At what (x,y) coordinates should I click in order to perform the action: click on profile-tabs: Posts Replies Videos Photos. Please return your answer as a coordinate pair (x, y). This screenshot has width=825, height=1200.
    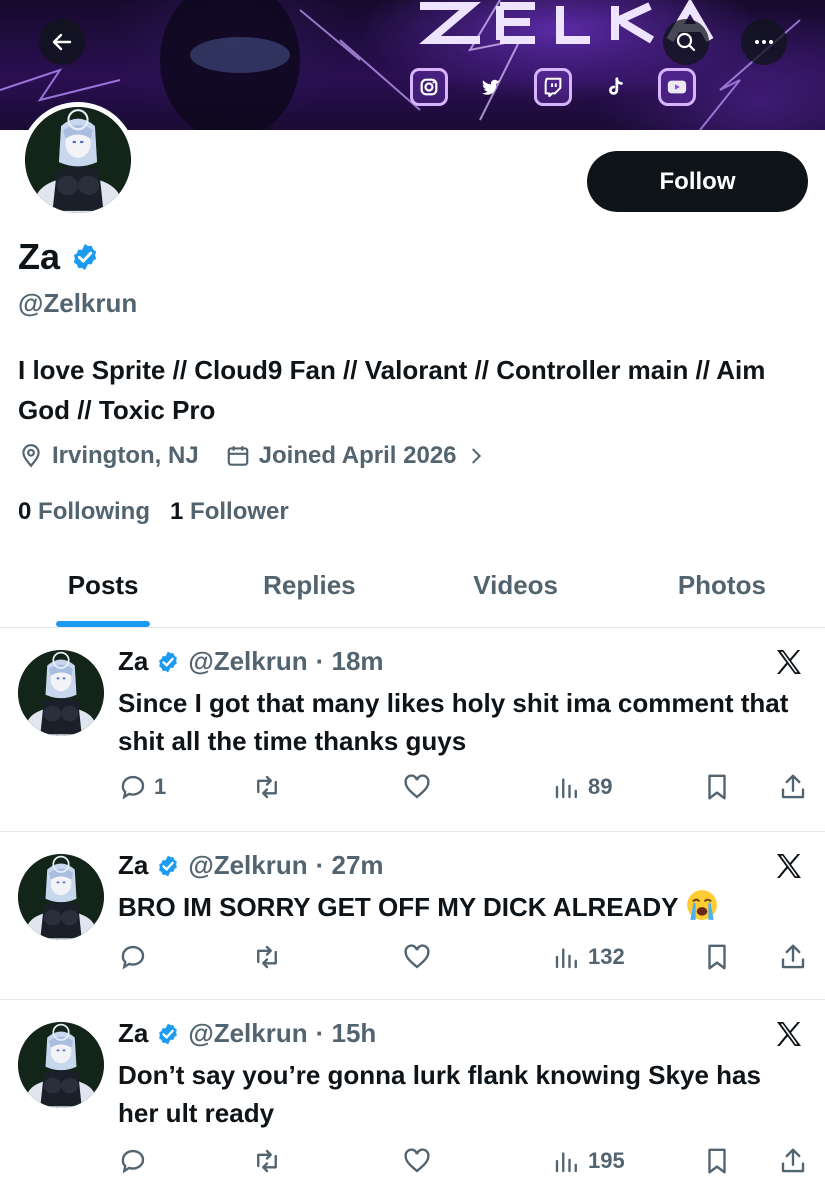
    Looking at the image, I should click on (412, 594).